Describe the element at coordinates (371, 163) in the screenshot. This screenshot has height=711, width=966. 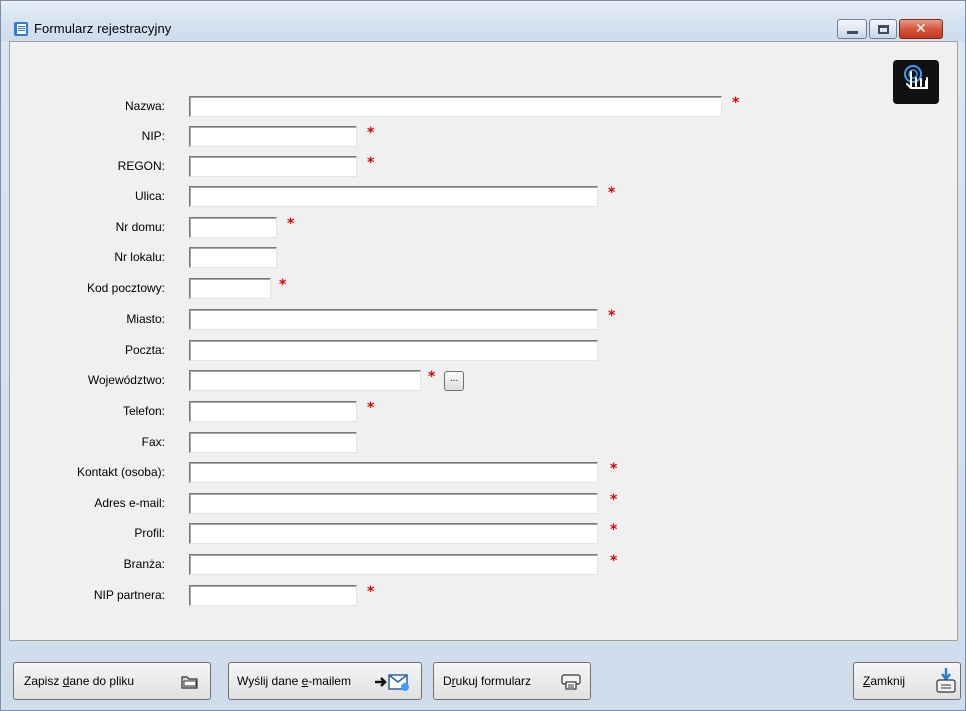
I see `regon-required-marker: *` at that location.